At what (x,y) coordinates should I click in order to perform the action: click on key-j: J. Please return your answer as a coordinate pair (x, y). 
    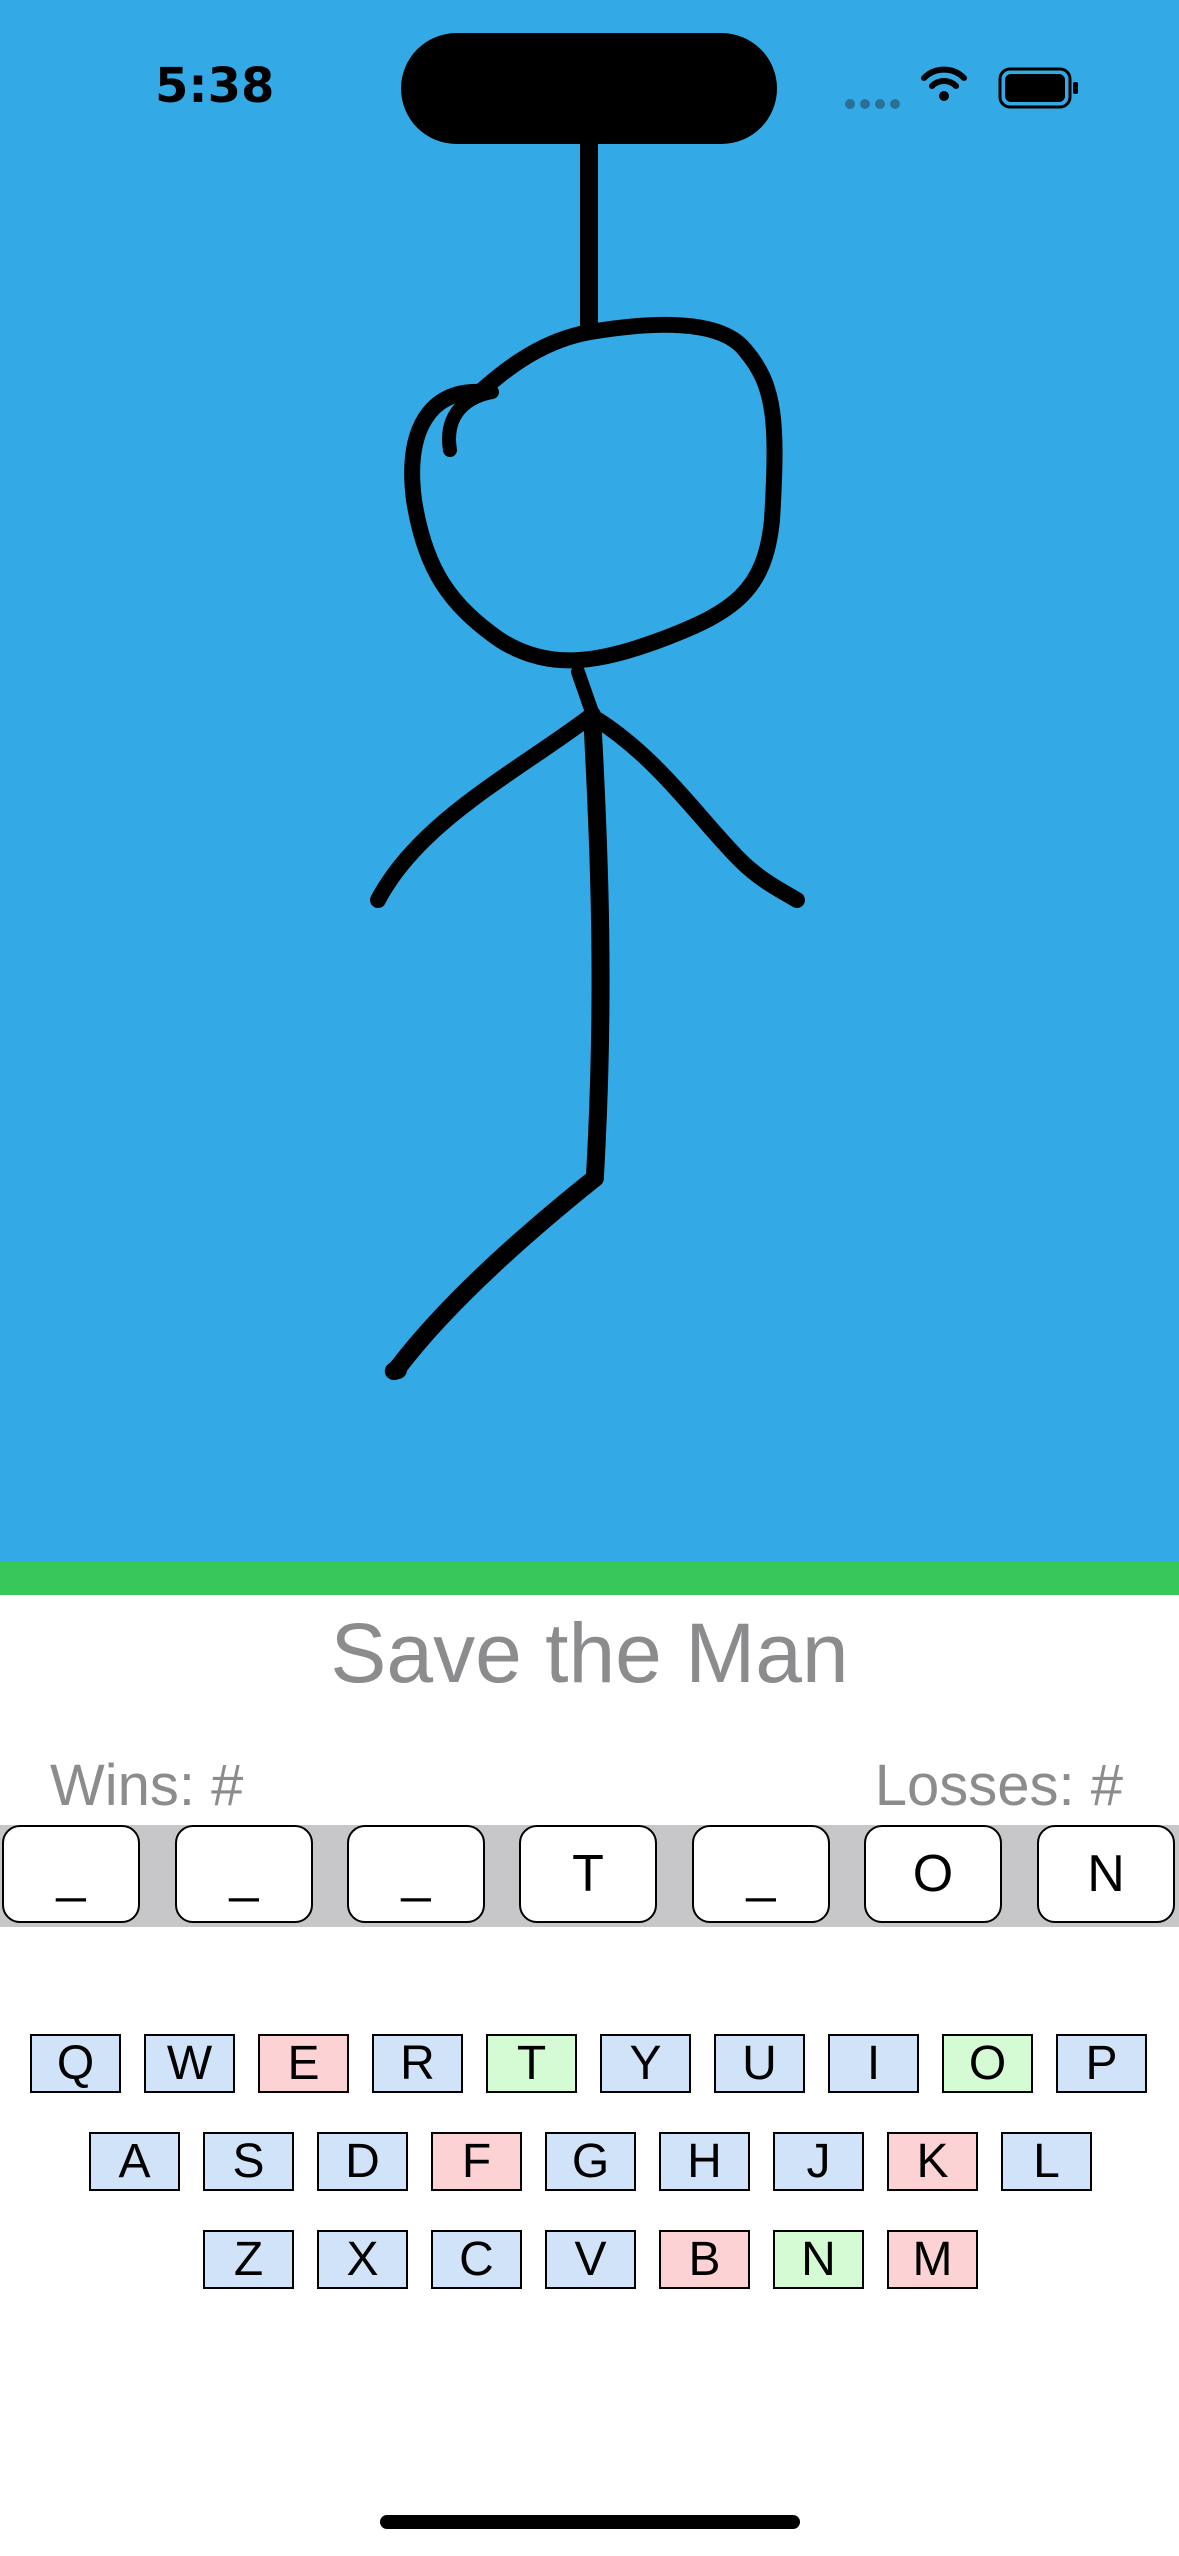
    Looking at the image, I should click on (818, 2161).